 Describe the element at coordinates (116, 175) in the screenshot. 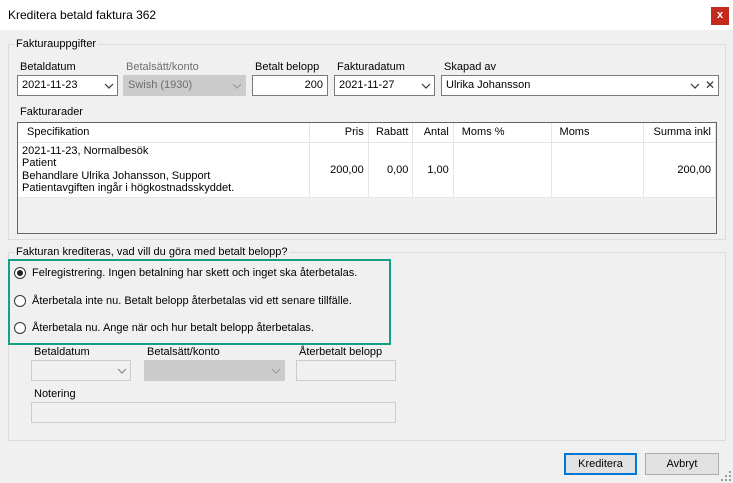

I see `spec-line: Behandlare Ulrika Johansson, Support` at that location.